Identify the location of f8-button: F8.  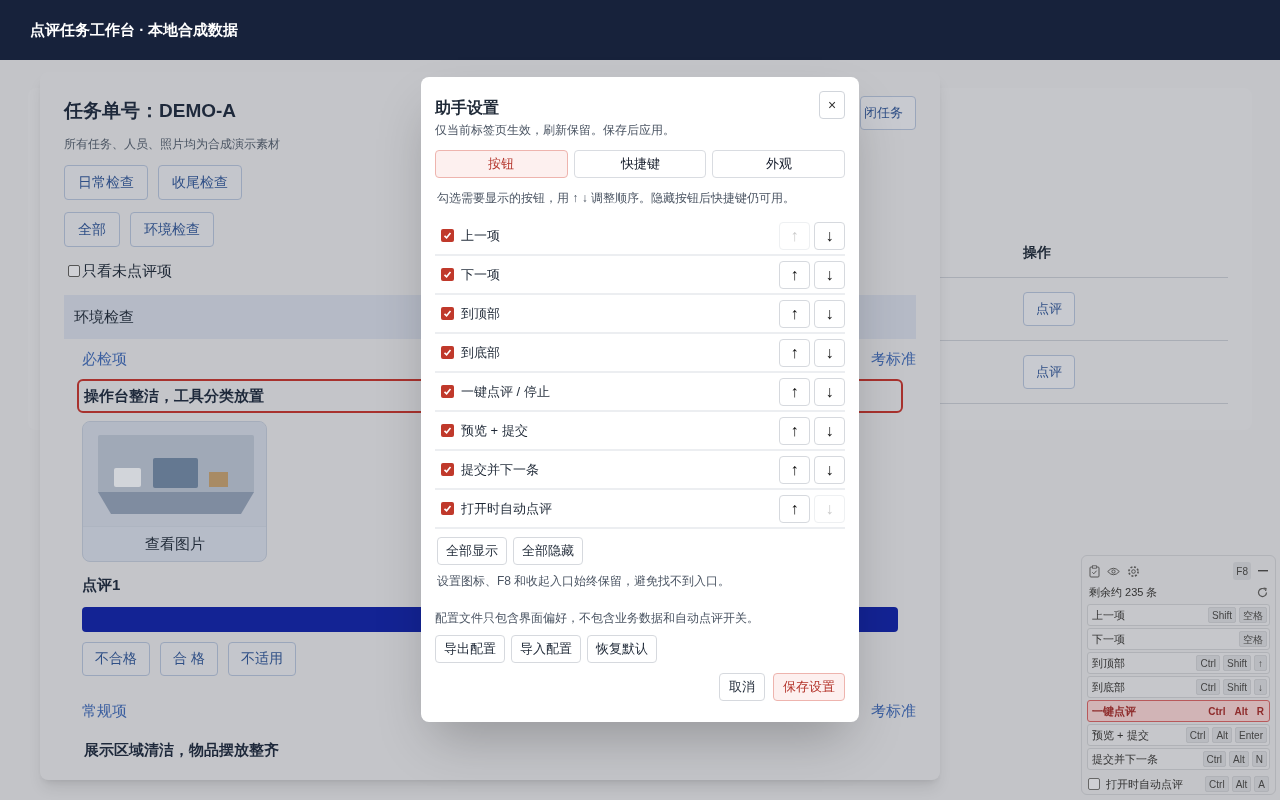
(1242, 571).